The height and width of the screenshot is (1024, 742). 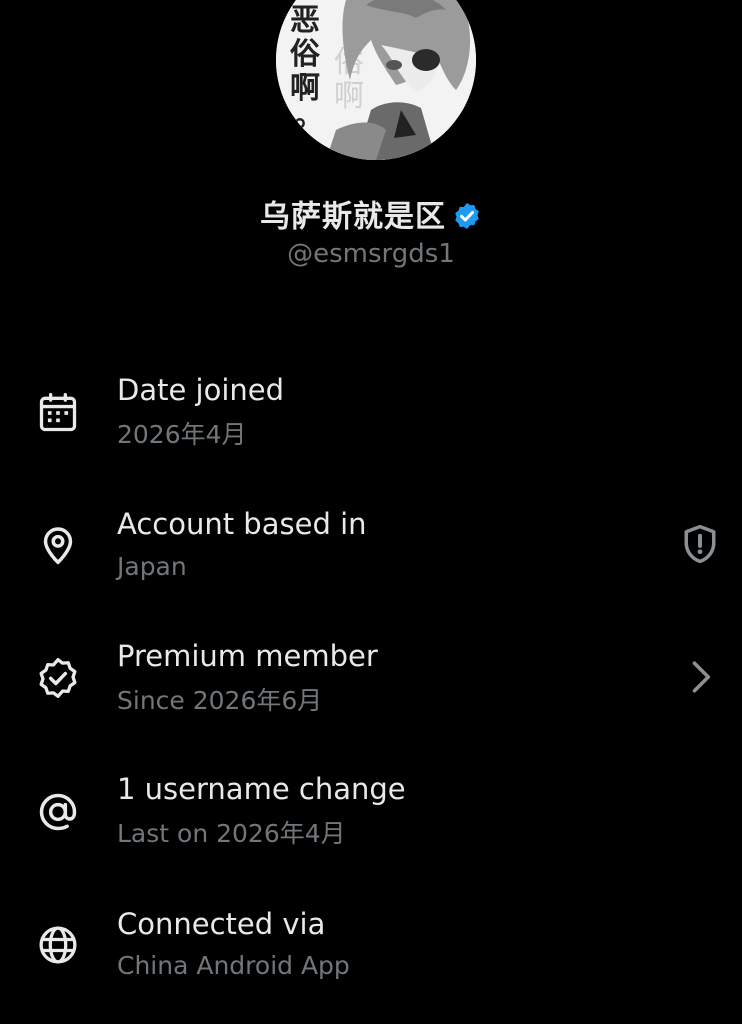 I want to click on info-row-premium-member: Premium member Since 2026年6月, so click(x=371, y=688).